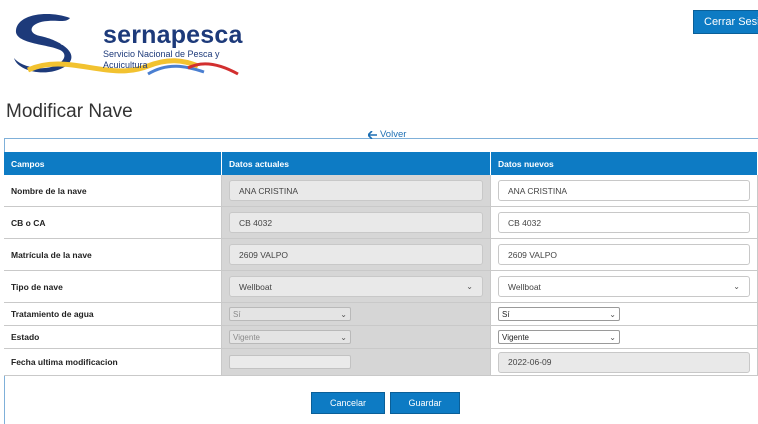  Describe the element at coordinates (113, 191) in the screenshot. I see `field-label: Nombre de la nave` at that location.